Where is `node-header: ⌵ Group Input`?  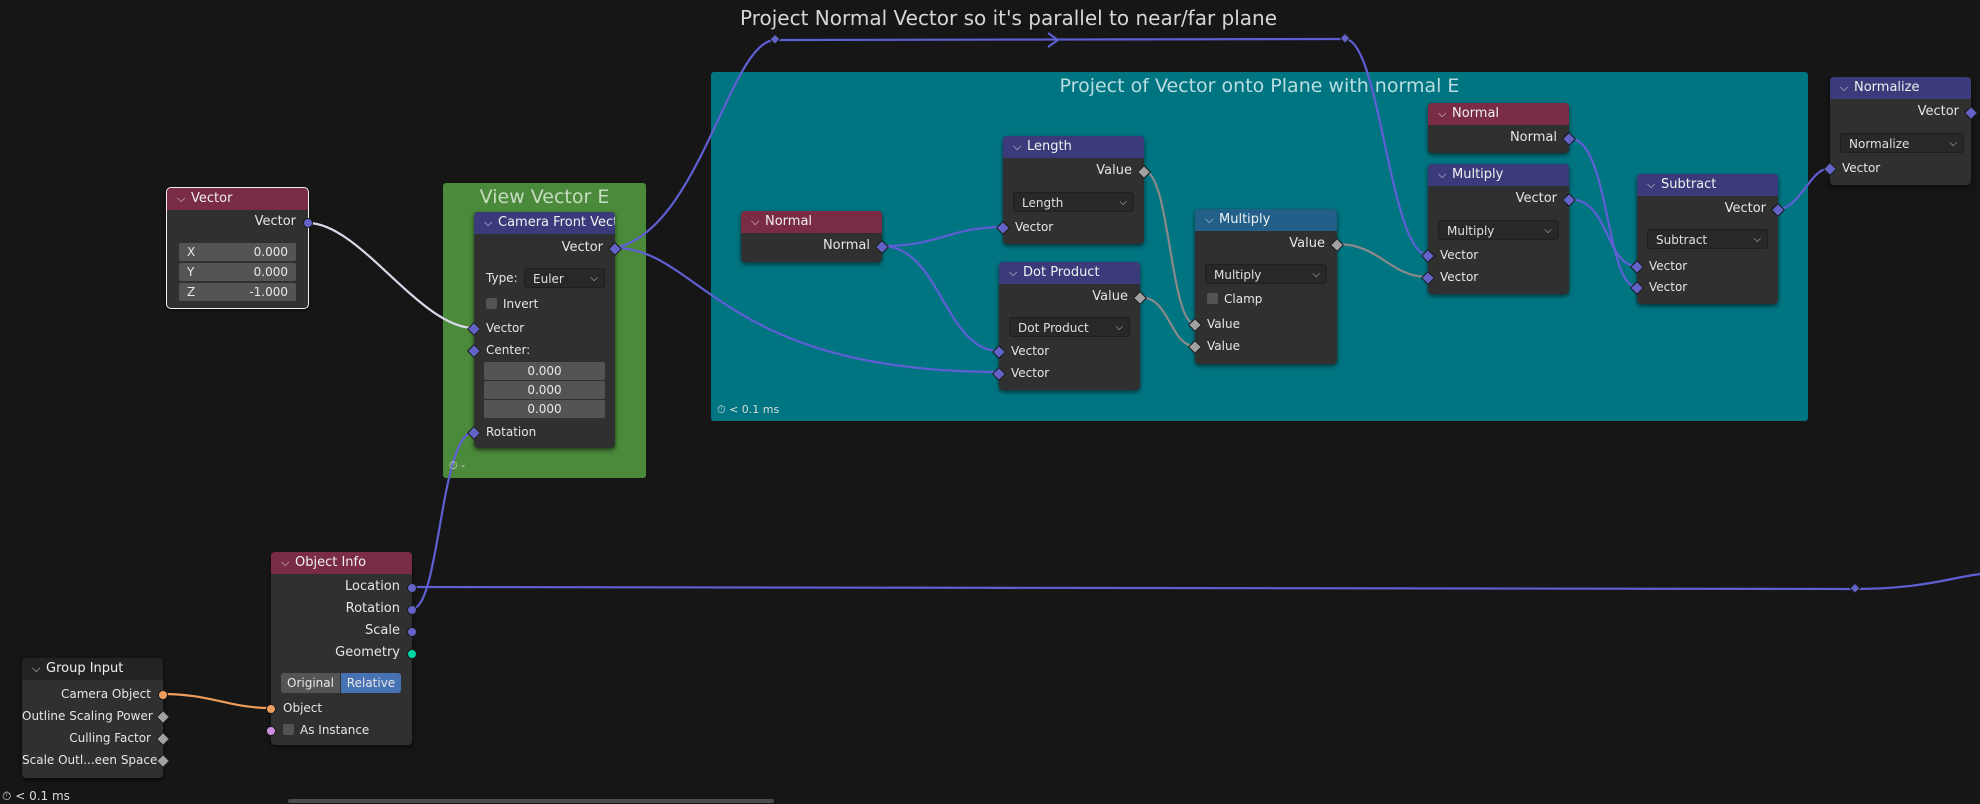 node-header: ⌵ Group Input is located at coordinates (92, 669).